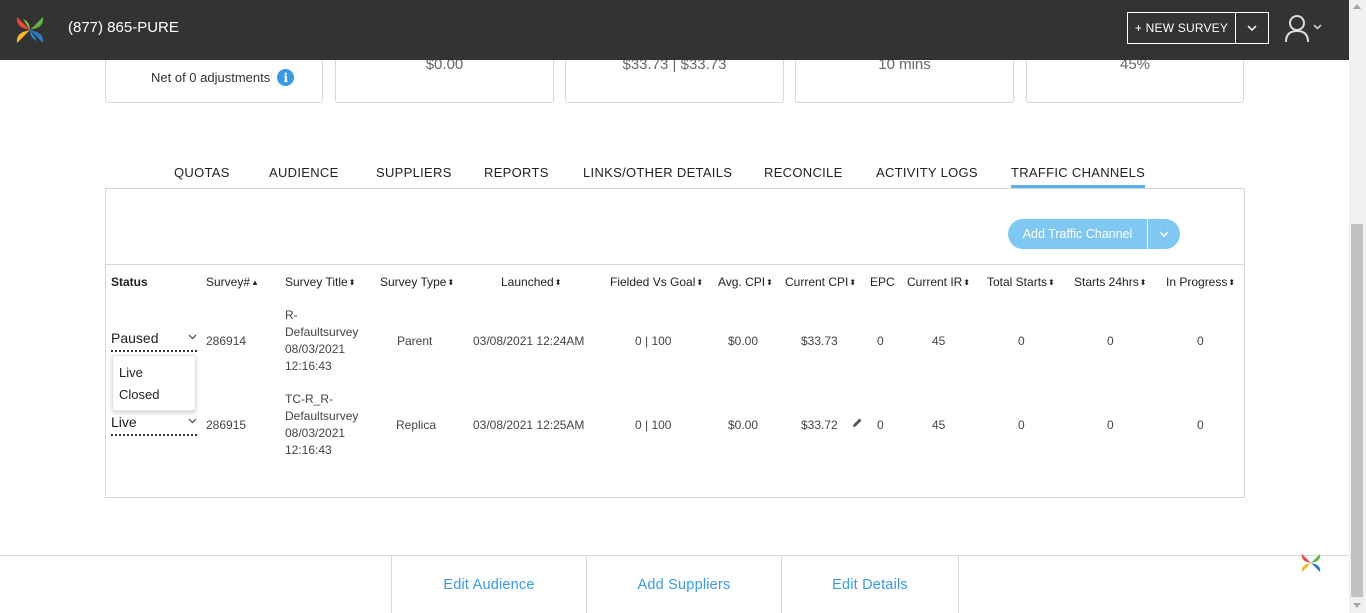 This screenshot has height=613, width=1366. What do you see at coordinates (154, 425) in the screenshot?
I see `status-select: Live` at bounding box center [154, 425].